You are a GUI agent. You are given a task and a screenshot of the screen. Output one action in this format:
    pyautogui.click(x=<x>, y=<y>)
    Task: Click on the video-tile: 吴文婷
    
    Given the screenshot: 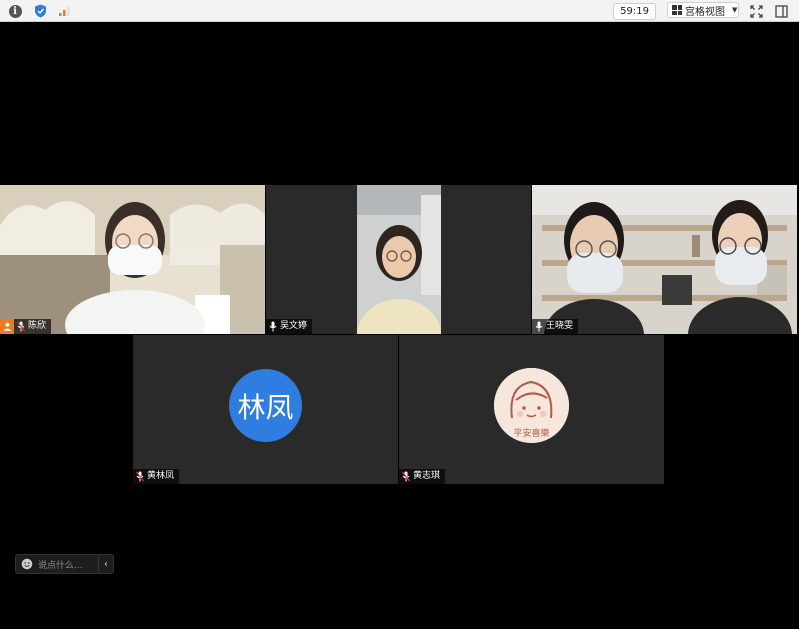 What is the action you would take?
    pyautogui.click(x=398, y=259)
    